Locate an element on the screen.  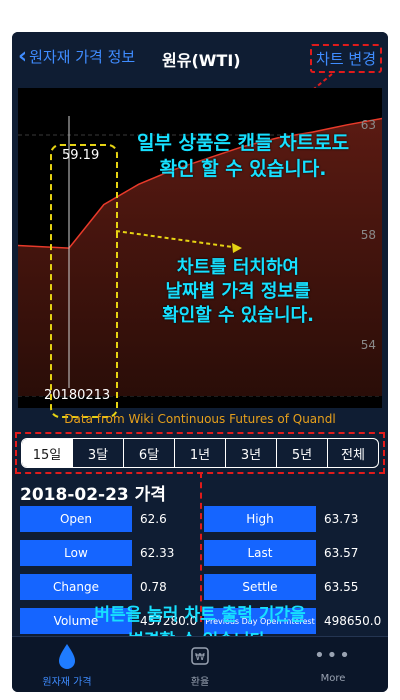
tab-label: More is located at coordinates (333, 678).